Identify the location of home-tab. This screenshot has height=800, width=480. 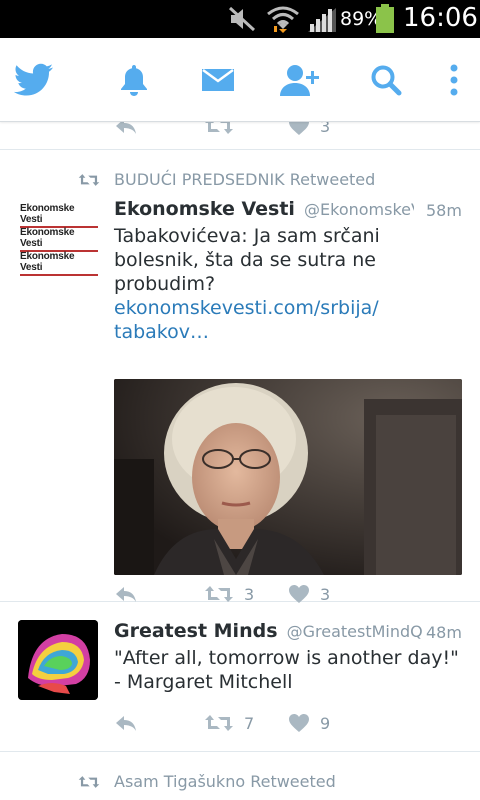
(34, 80).